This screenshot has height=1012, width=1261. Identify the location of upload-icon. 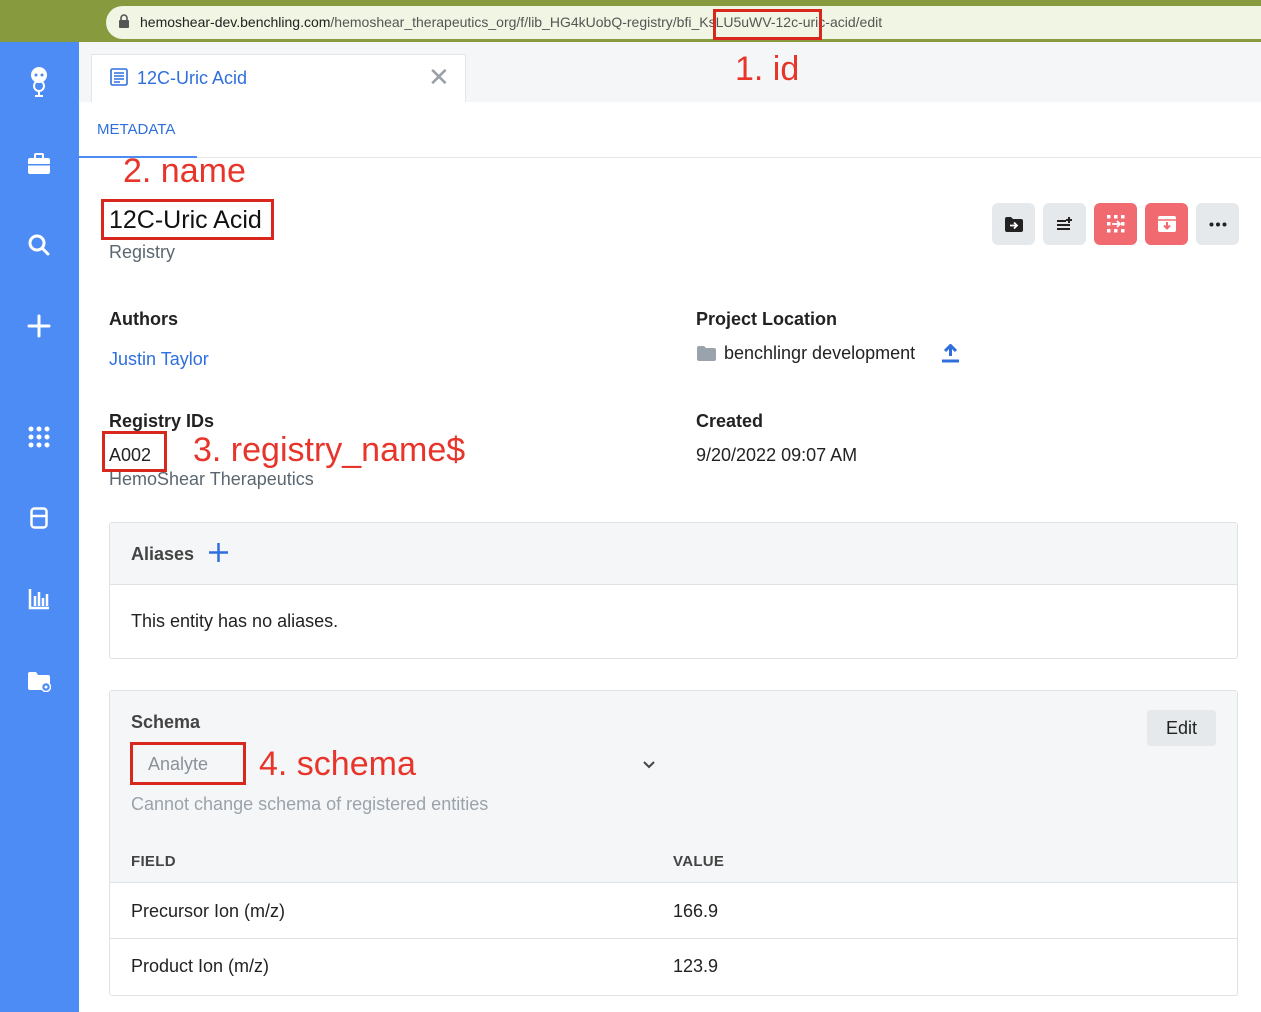
(950, 353).